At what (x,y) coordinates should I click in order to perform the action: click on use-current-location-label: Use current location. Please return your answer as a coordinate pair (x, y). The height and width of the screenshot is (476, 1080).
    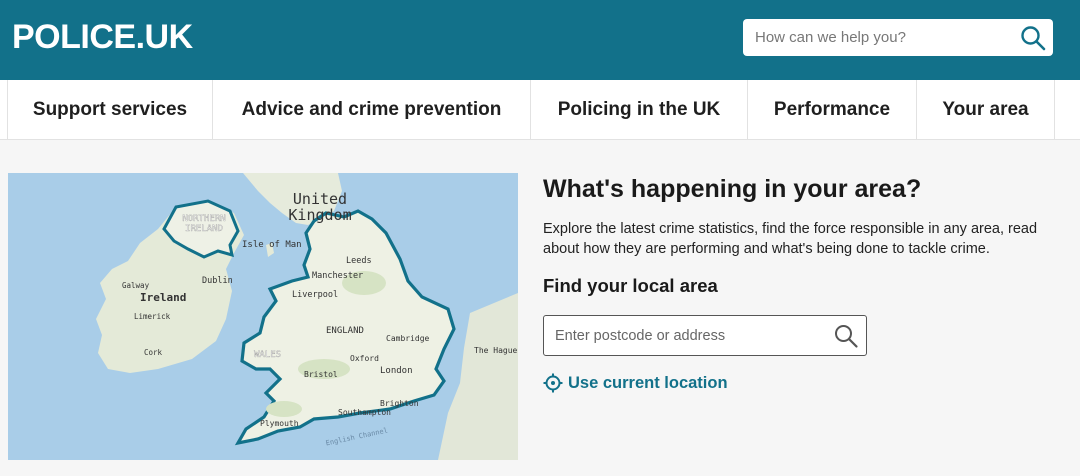
    Looking at the image, I should click on (648, 382).